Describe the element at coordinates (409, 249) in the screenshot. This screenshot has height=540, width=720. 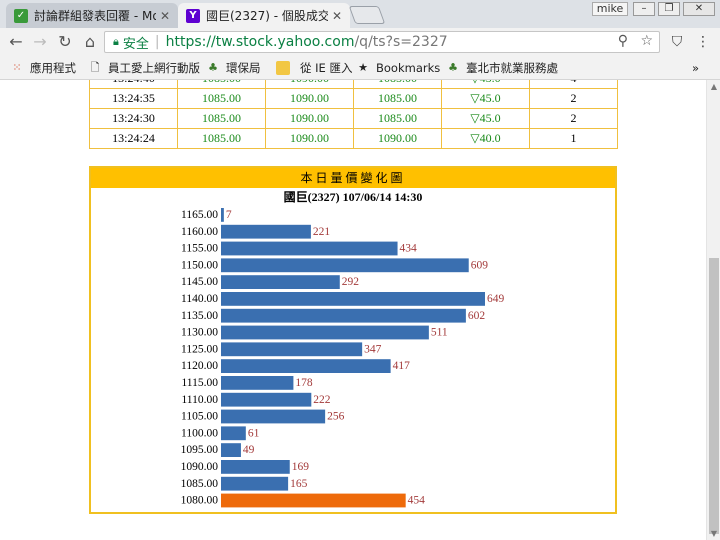
I see `volume-value-label: 434` at that location.